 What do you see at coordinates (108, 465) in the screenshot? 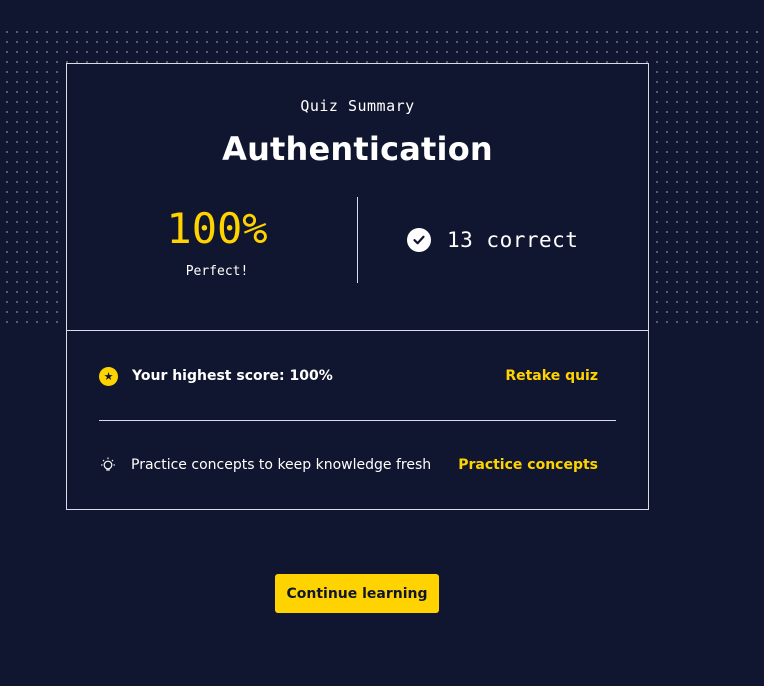
I see `lightbulb-icon` at bounding box center [108, 465].